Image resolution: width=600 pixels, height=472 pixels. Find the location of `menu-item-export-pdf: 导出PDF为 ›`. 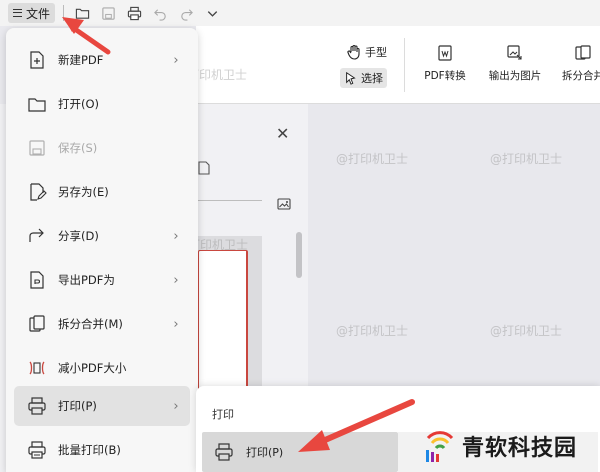

menu-item-export-pdf: 导出PDF为 › is located at coordinates (102, 280).